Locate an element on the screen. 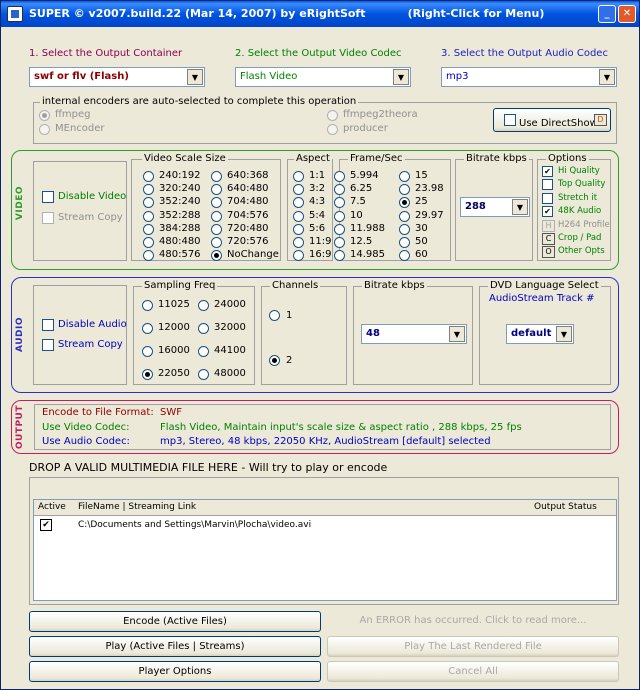 The width and height of the screenshot is (640, 690). scale-option-label: NoChange is located at coordinates (253, 255).